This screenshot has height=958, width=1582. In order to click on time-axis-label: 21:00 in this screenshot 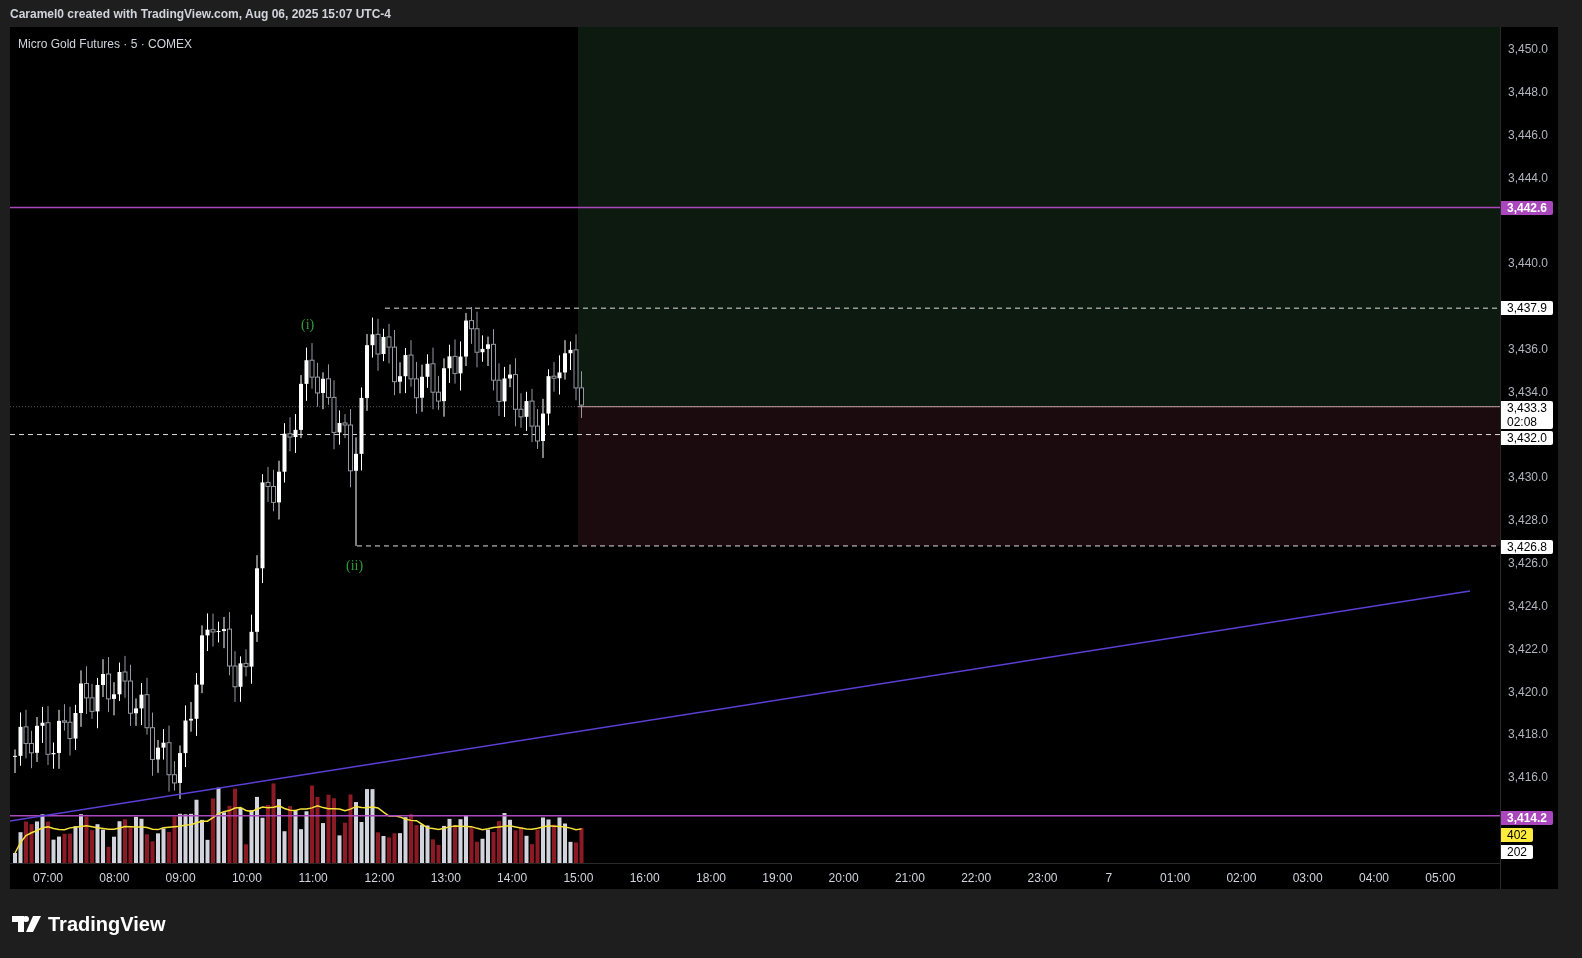, I will do `click(909, 878)`.